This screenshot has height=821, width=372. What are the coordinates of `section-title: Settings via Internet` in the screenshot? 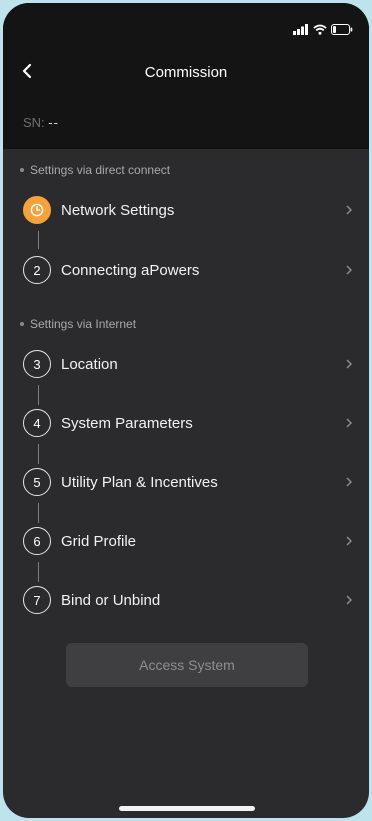 It's located at (83, 324).